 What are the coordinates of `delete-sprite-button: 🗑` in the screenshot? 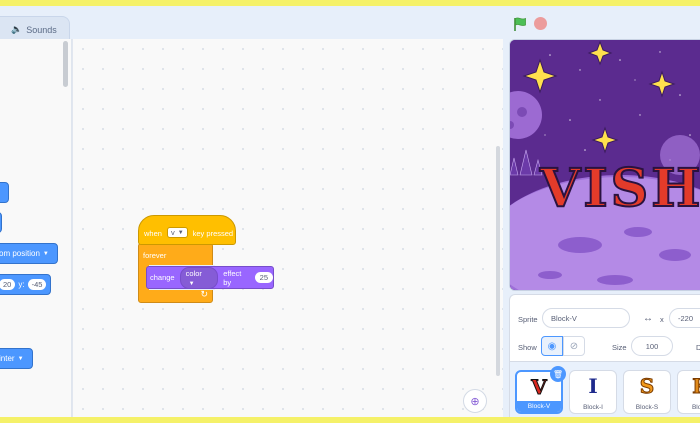 It's located at (558, 374).